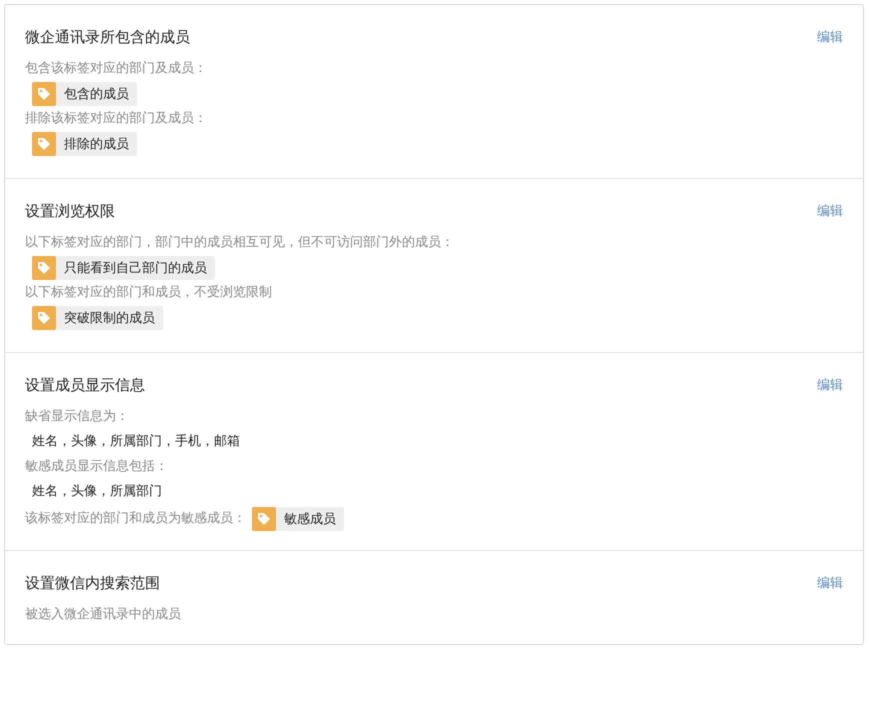  What do you see at coordinates (298, 519) in the screenshot?
I see `tag-chip: 敏感成员` at bounding box center [298, 519].